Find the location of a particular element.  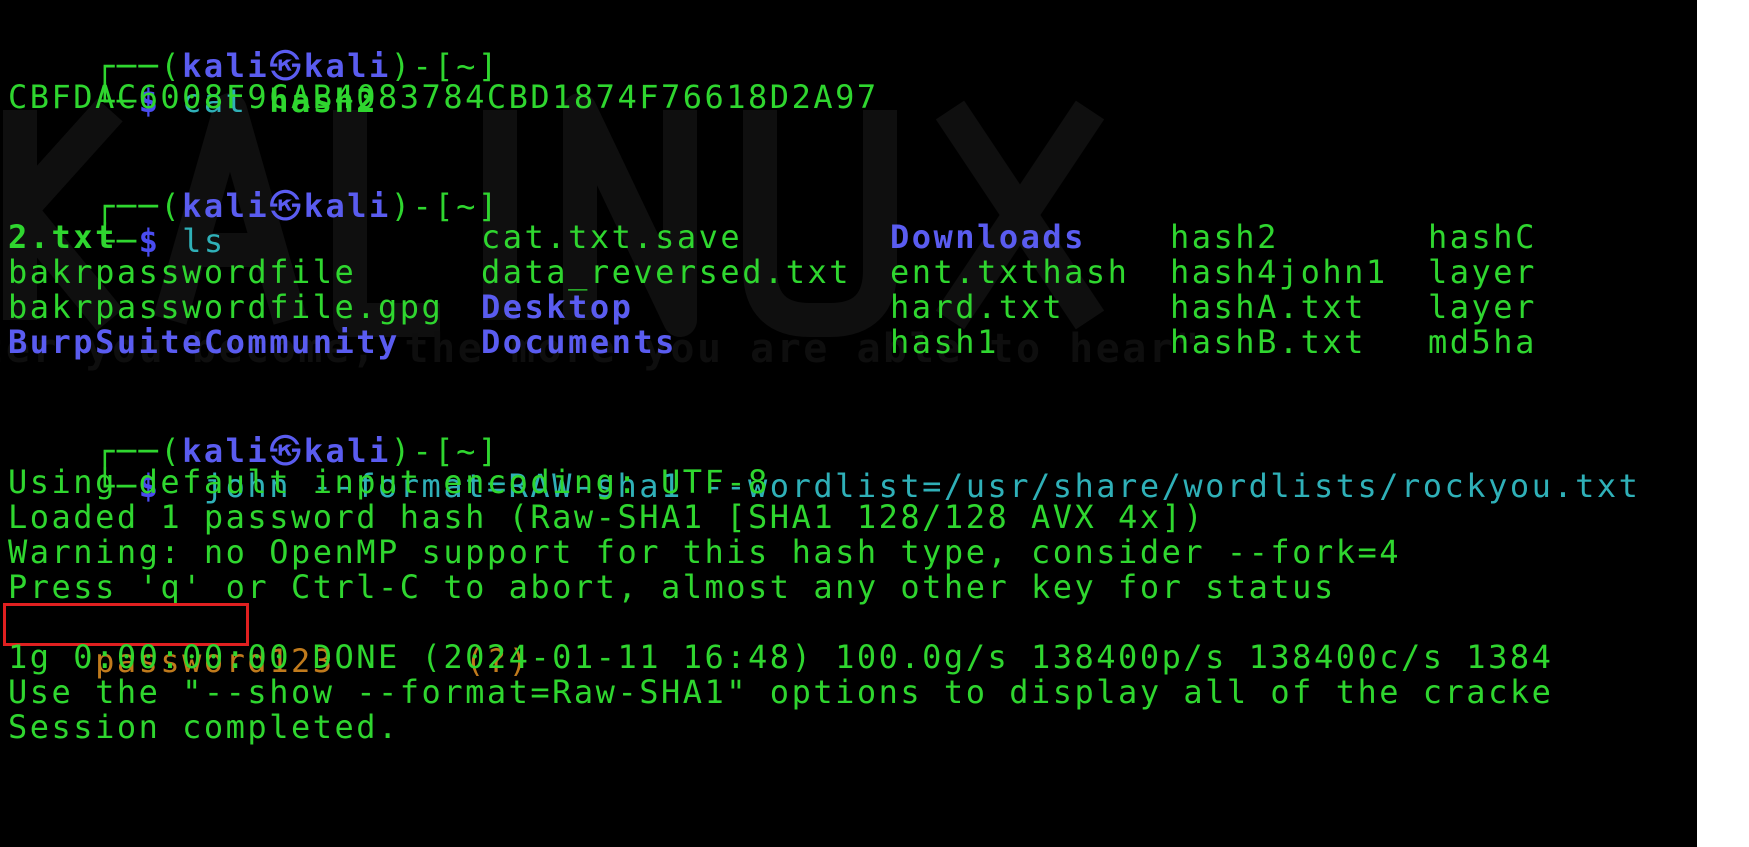

john-output-line: Using default input encoding: UTF-8 is located at coordinates (389, 482).